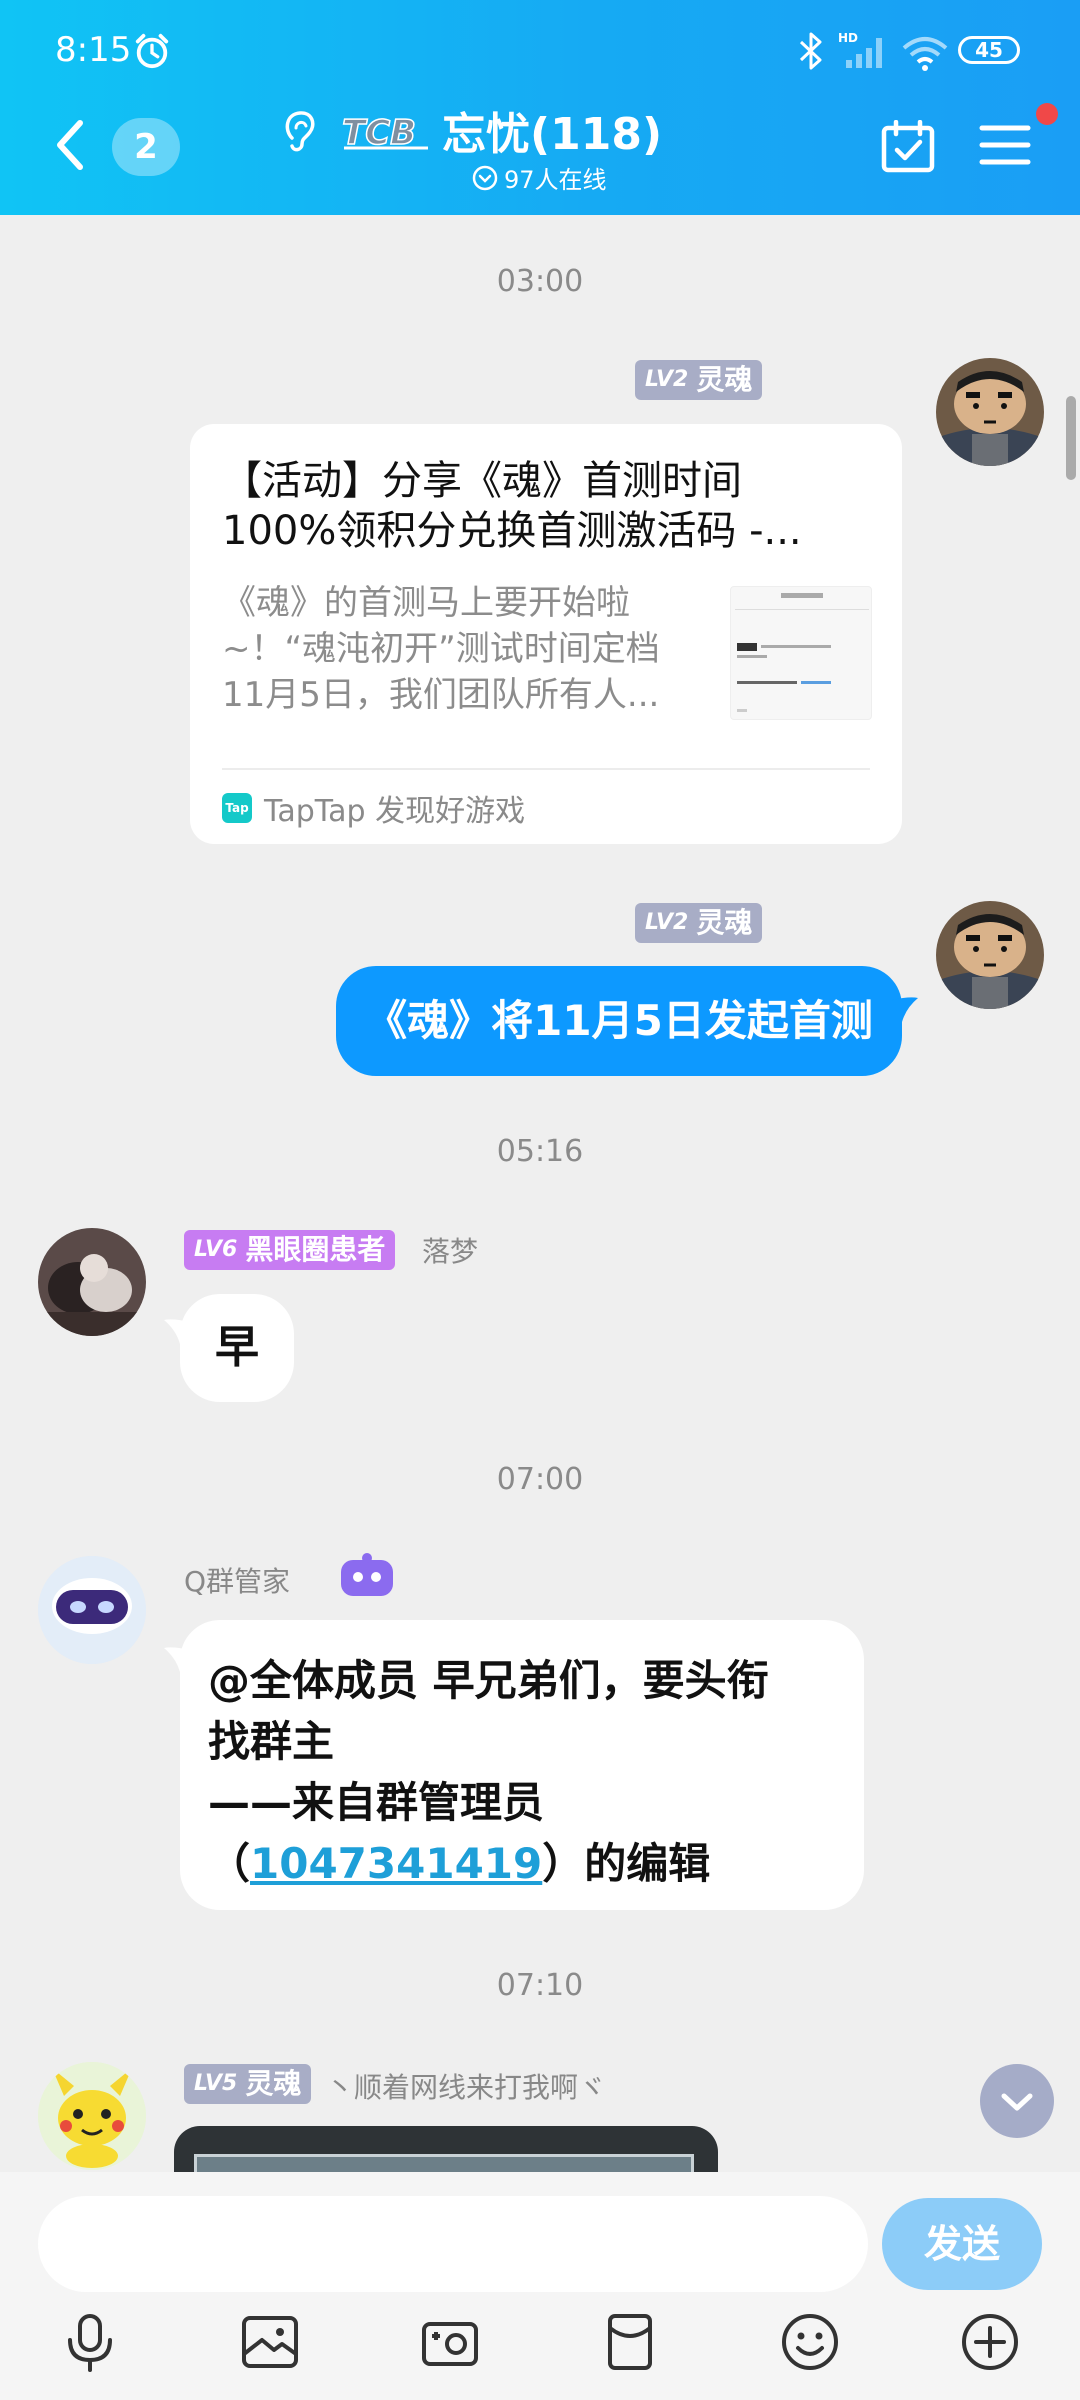 The width and height of the screenshot is (1080, 2400). What do you see at coordinates (540, 1985) in the screenshot?
I see `time-separator: 07:10` at bounding box center [540, 1985].